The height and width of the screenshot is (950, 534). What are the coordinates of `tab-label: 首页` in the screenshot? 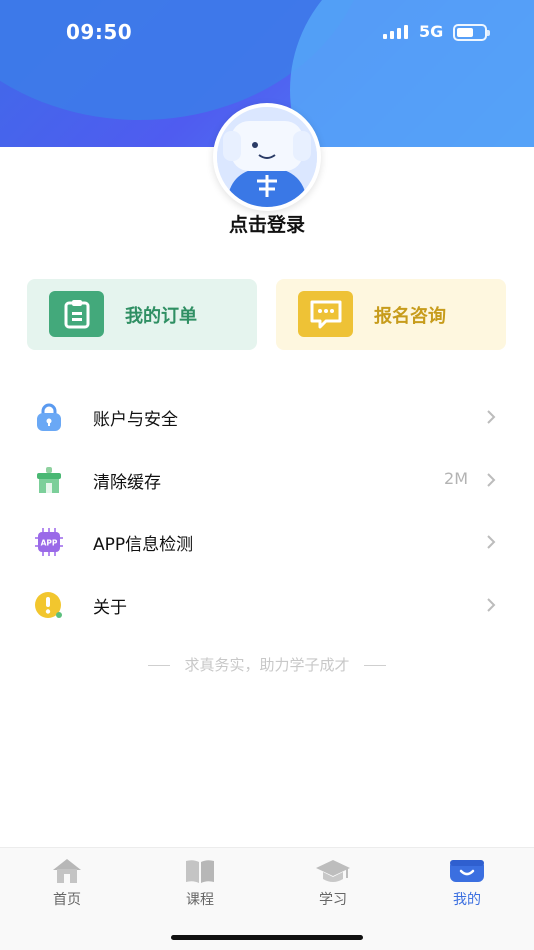 It's located at (67, 900).